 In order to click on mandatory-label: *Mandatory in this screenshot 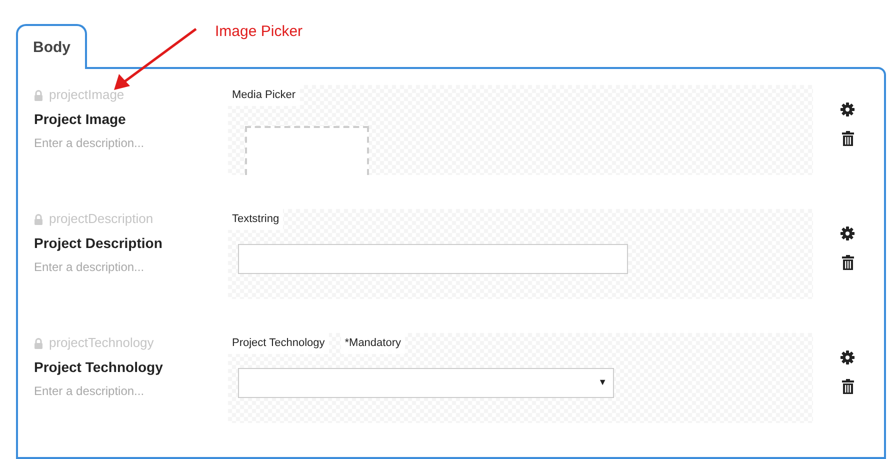, I will do `click(373, 343)`.